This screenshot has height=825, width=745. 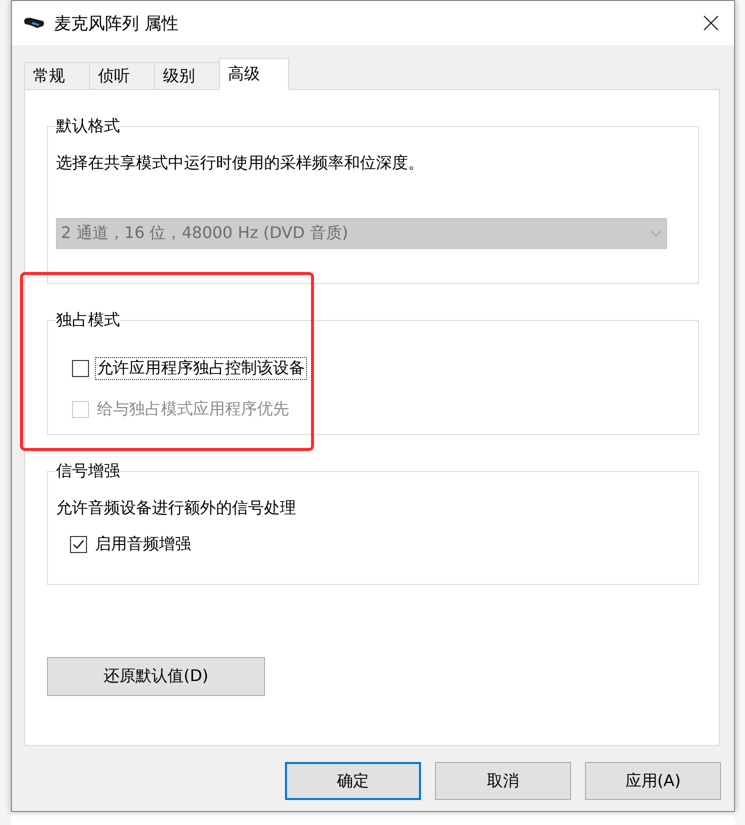 What do you see at coordinates (503, 781) in the screenshot?
I see `dialog-button: 取消` at bounding box center [503, 781].